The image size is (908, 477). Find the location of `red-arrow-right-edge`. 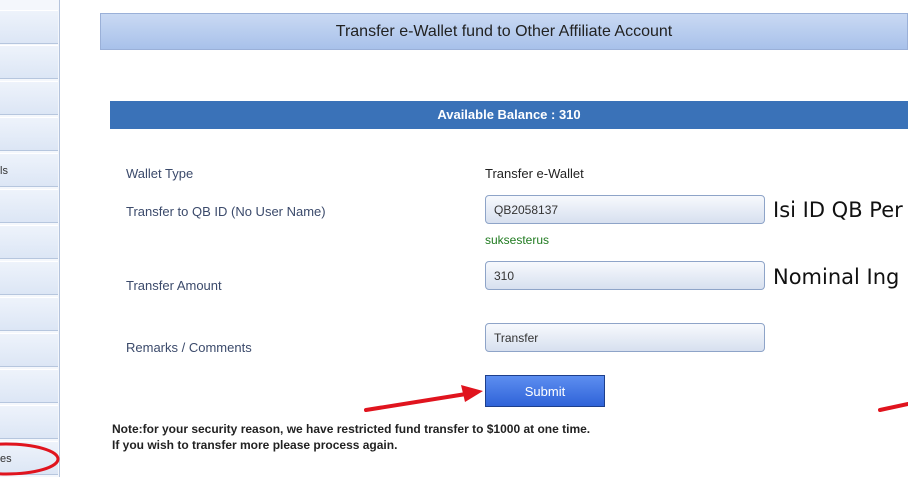

red-arrow-right-edge is located at coordinates (893, 407).